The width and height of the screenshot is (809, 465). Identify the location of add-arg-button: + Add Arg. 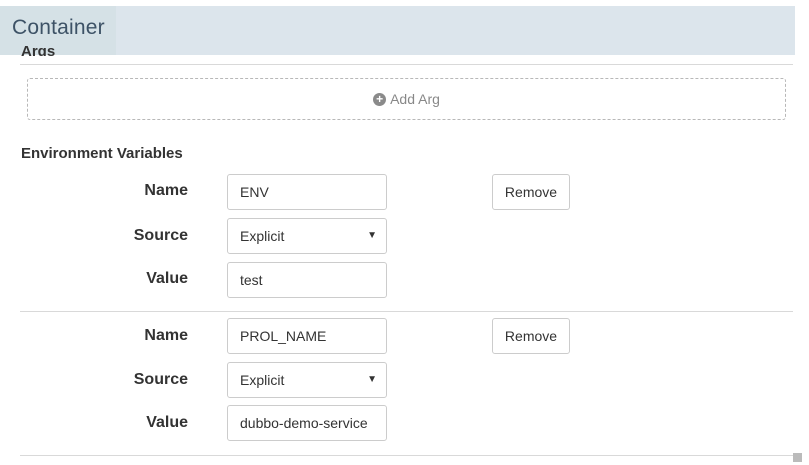
(406, 99).